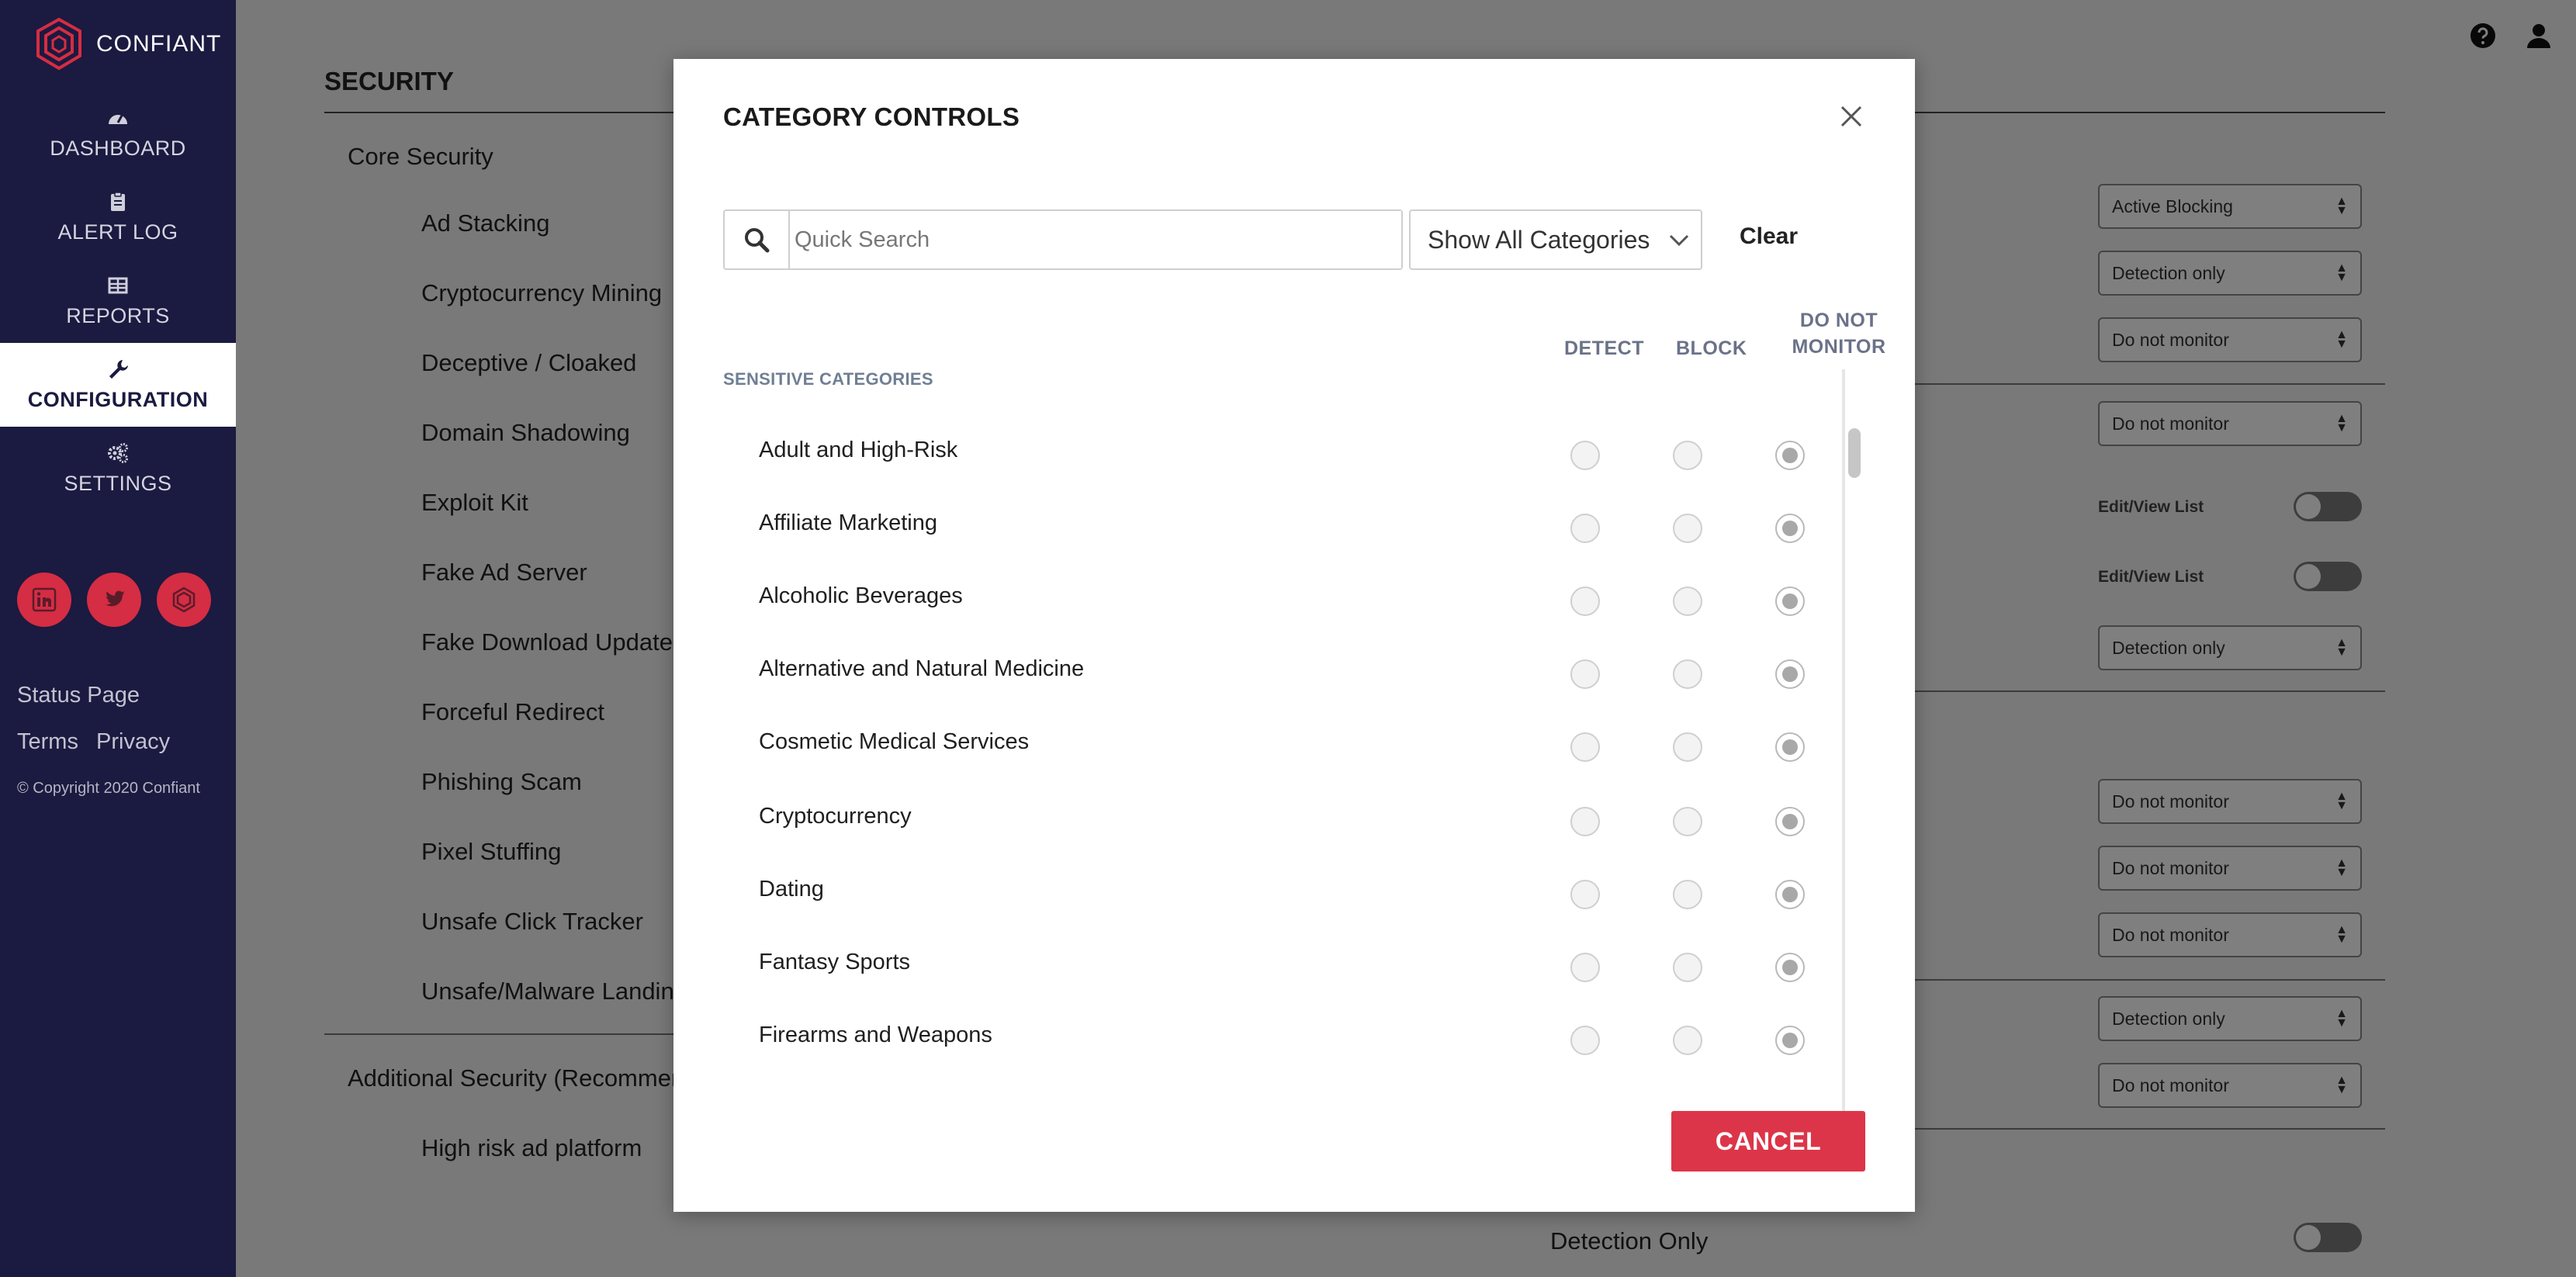 The height and width of the screenshot is (1277, 2576). I want to click on column-header-line: MONITOR, so click(1839, 347).